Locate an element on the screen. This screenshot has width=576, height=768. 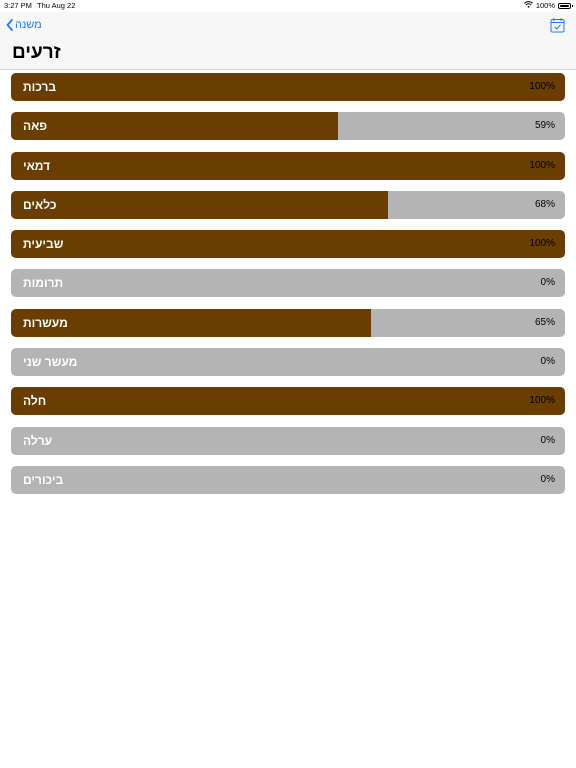
item-label: תרומות is located at coordinates (43, 283).